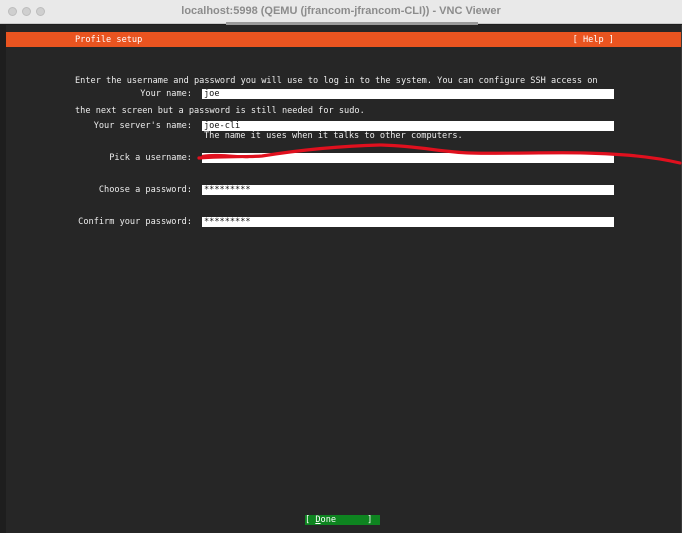 Image resolution: width=682 pixels, height=533 pixels. Describe the element at coordinates (328, 520) in the screenshot. I see `done-rest: one` at that location.